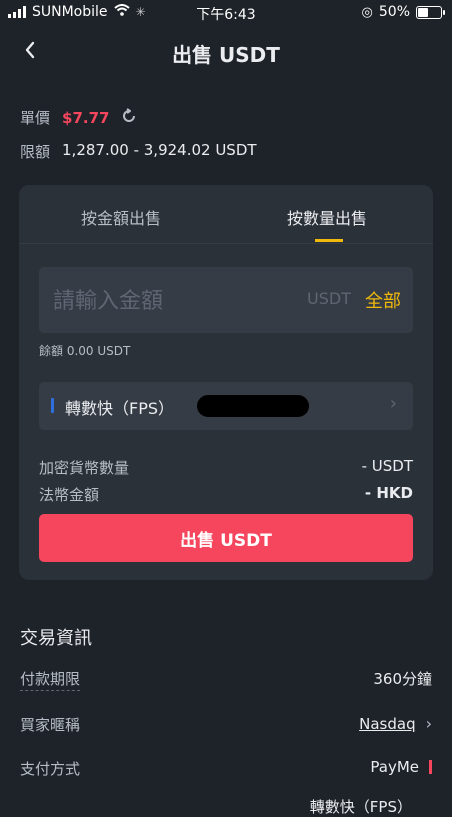 The height and width of the screenshot is (817, 452). What do you see at coordinates (35, 118) in the screenshot?
I see `price-label: 單價` at bounding box center [35, 118].